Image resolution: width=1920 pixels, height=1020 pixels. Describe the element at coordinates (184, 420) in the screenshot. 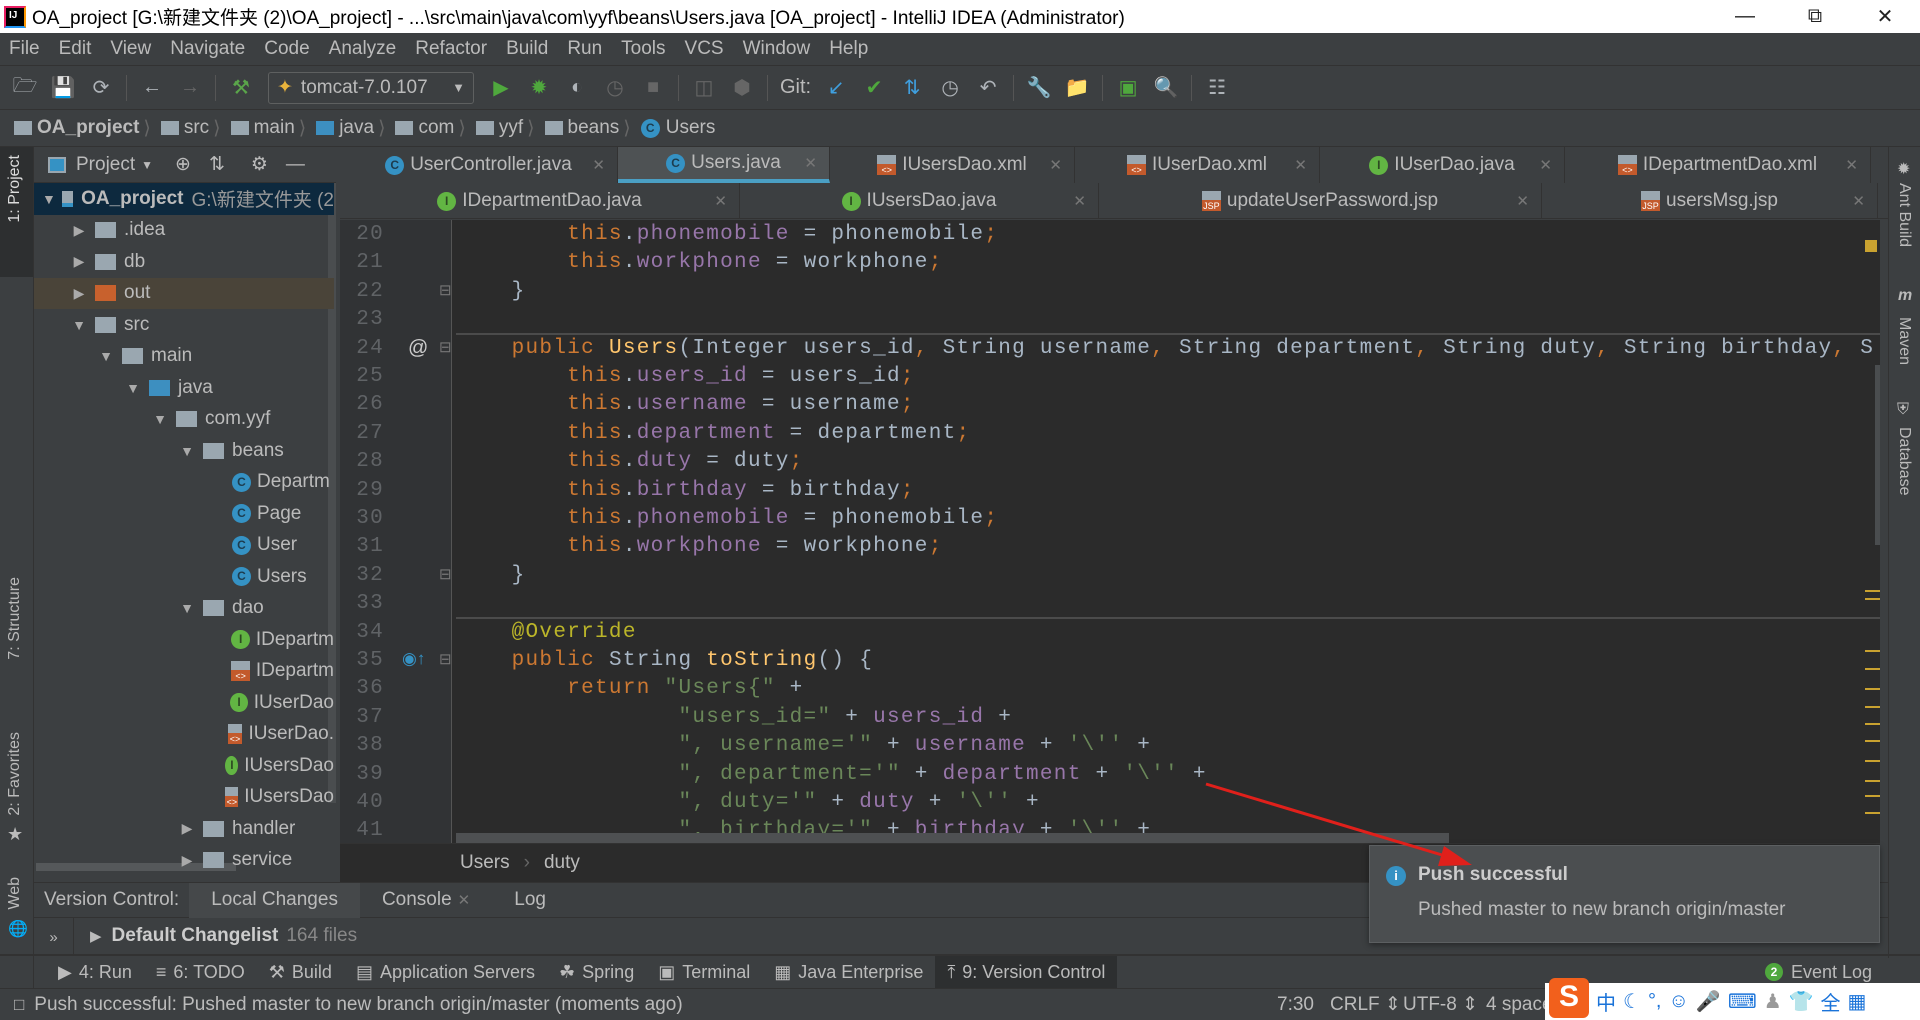

I see `tree-item: ▼ com.yyf` at that location.